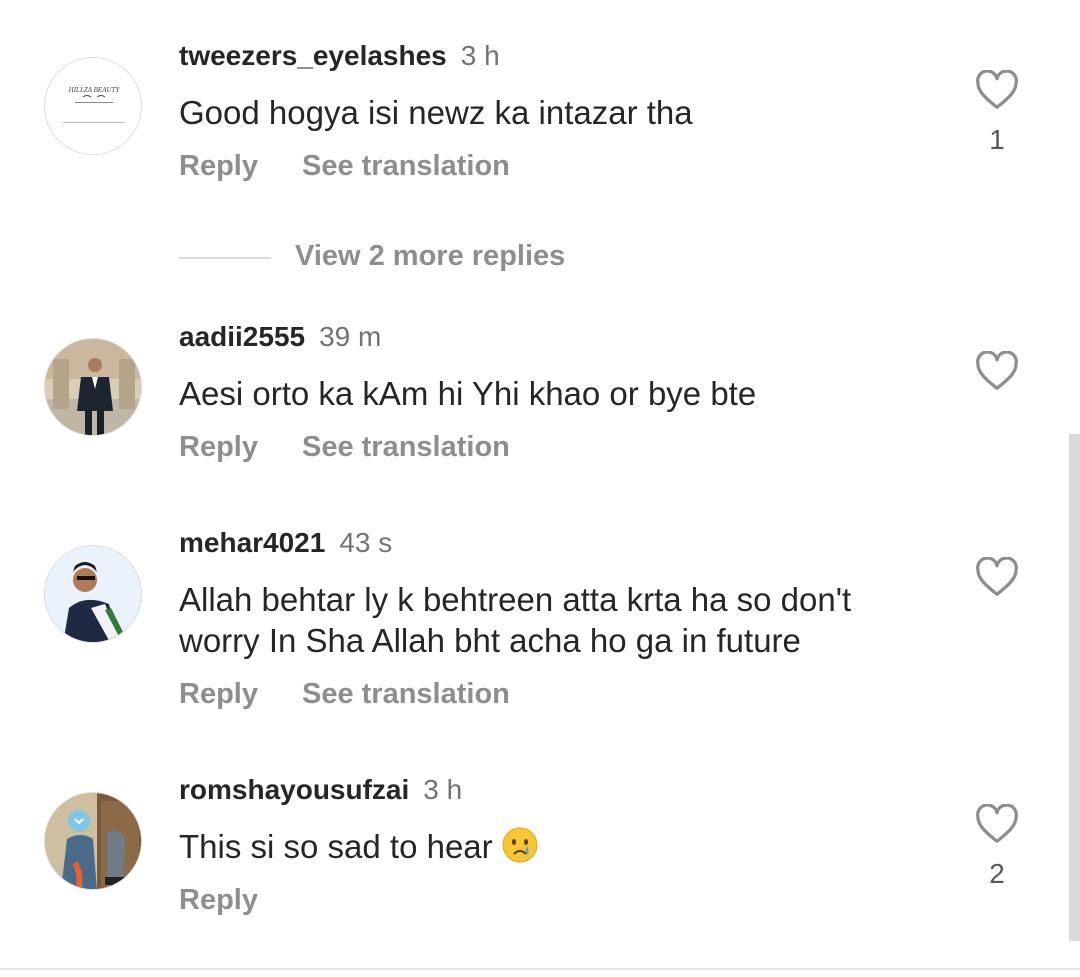 This screenshot has height=977, width=1080. What do you see at coordinates (94, 90) in the screenshot?
I see `avatar-logo-text: HILLZA BEAUTY` at bounding box center [94, 90].